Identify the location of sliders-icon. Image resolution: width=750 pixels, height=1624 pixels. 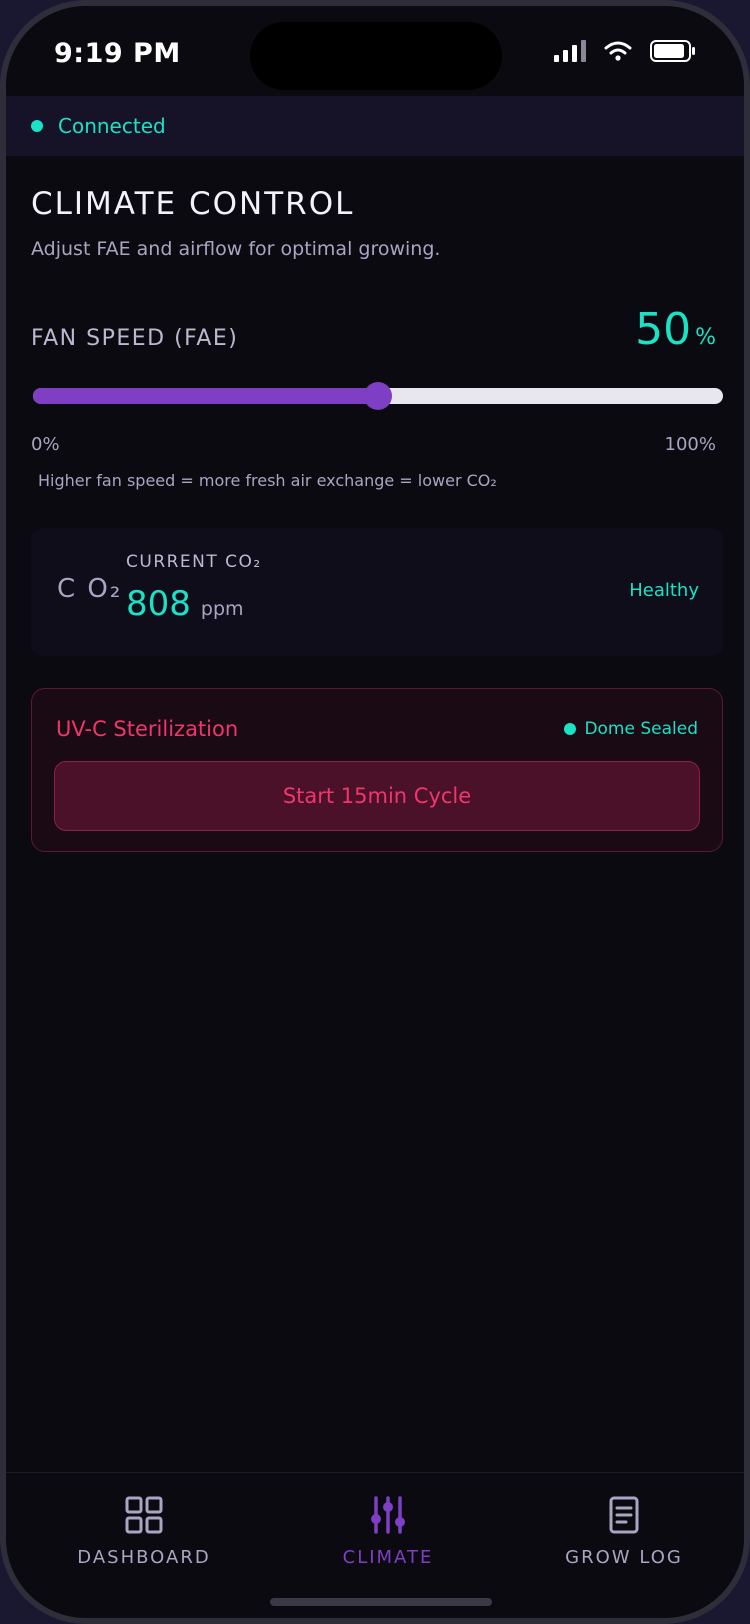
(388, 1515).